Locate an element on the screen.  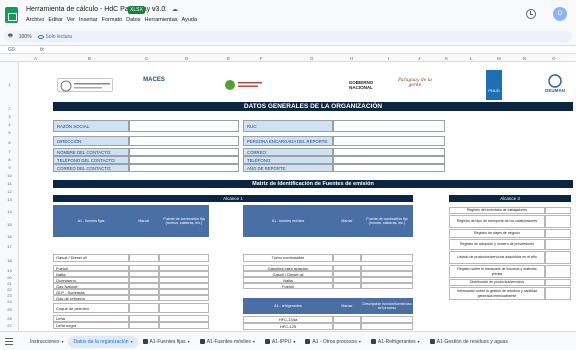
row-num: 19 is located at coordinates (9, 270).